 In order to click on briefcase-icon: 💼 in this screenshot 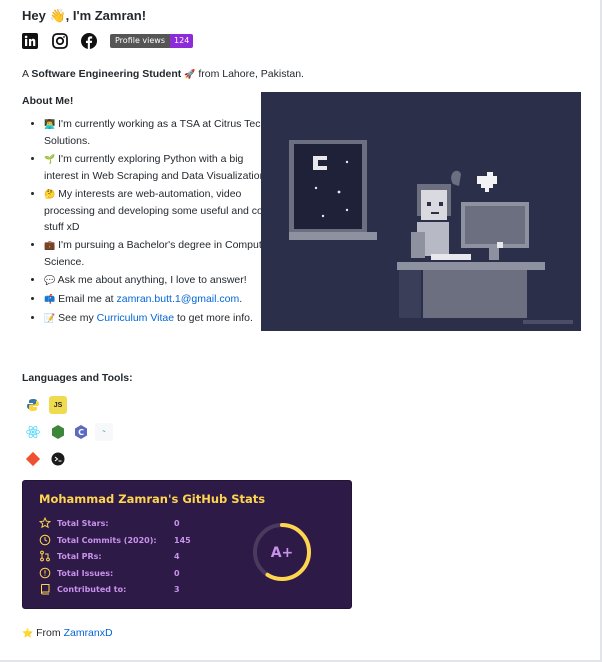, I will do `click(50, 246)`.